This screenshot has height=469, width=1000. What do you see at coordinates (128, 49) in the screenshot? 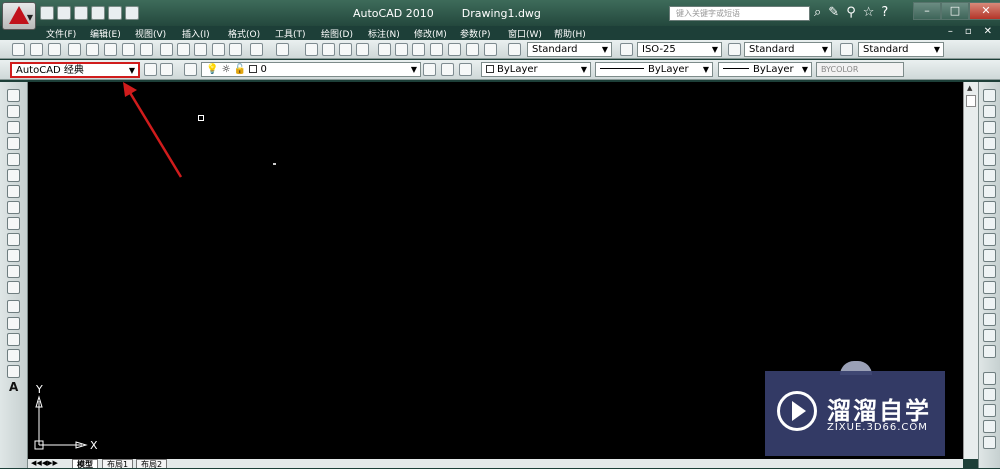
I see `3d-dwf-icon` at bounding box center [128, 49].